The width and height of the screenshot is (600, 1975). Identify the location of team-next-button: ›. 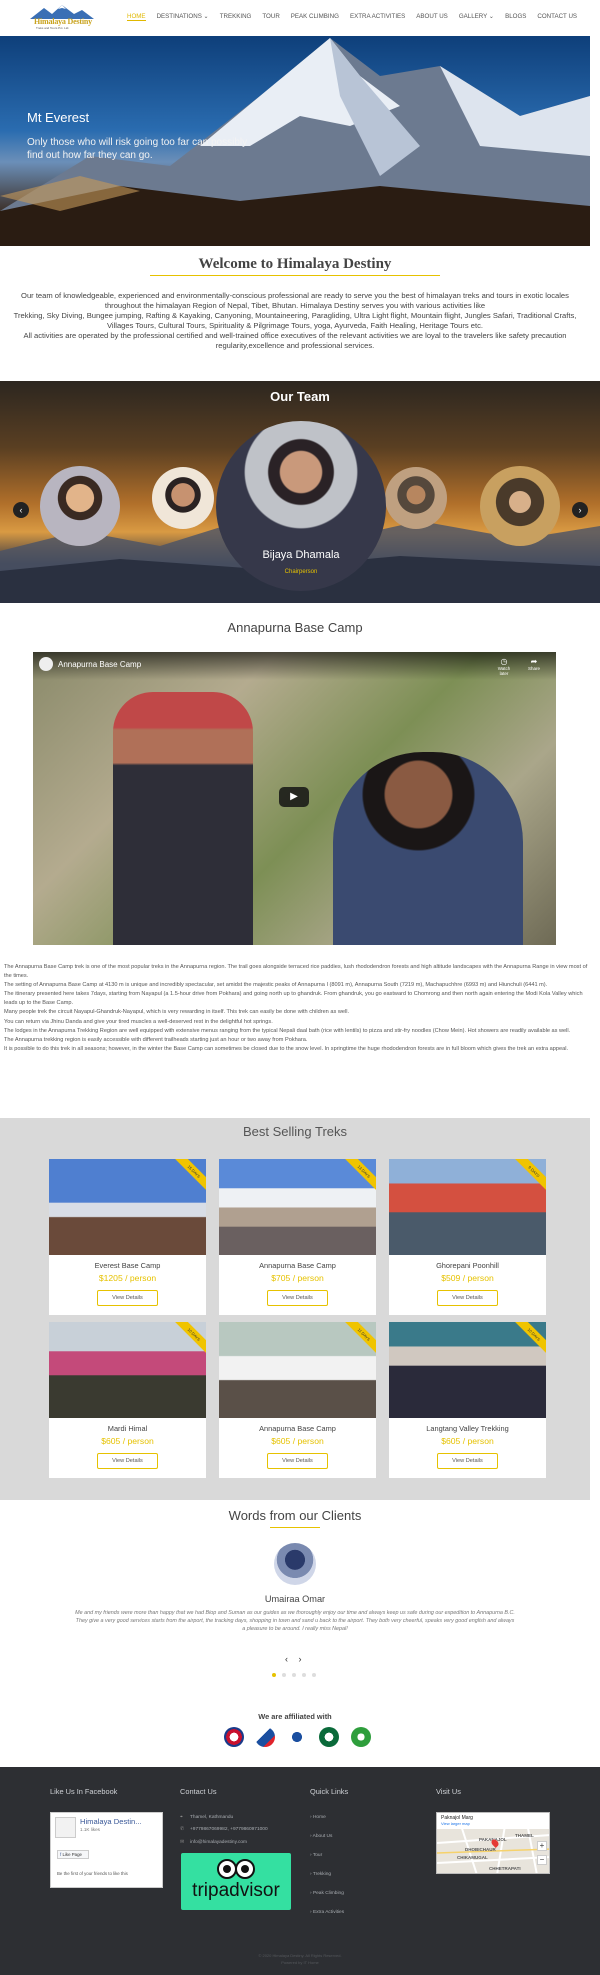
(580, 510).